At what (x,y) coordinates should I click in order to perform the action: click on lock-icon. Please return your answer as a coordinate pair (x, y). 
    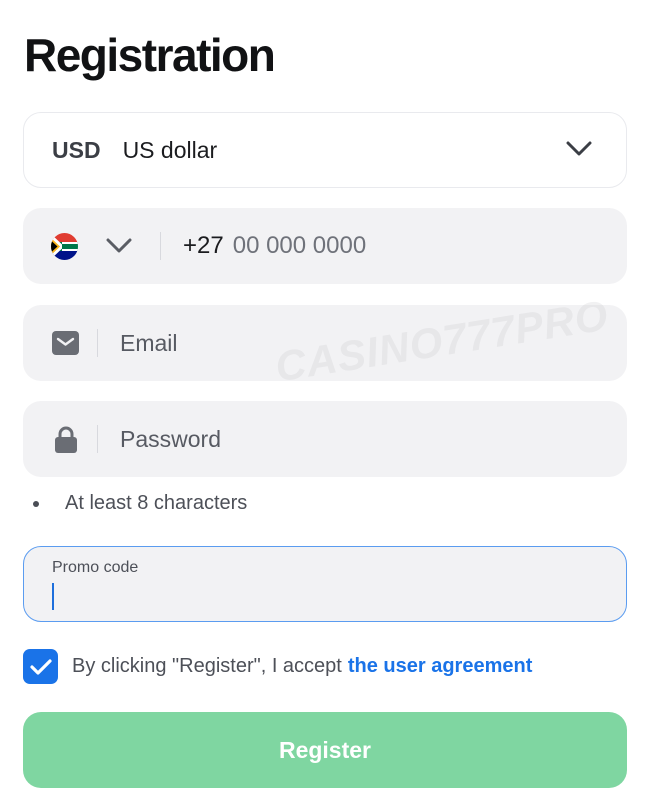
    Looking at the image, I should click on (65, 439).